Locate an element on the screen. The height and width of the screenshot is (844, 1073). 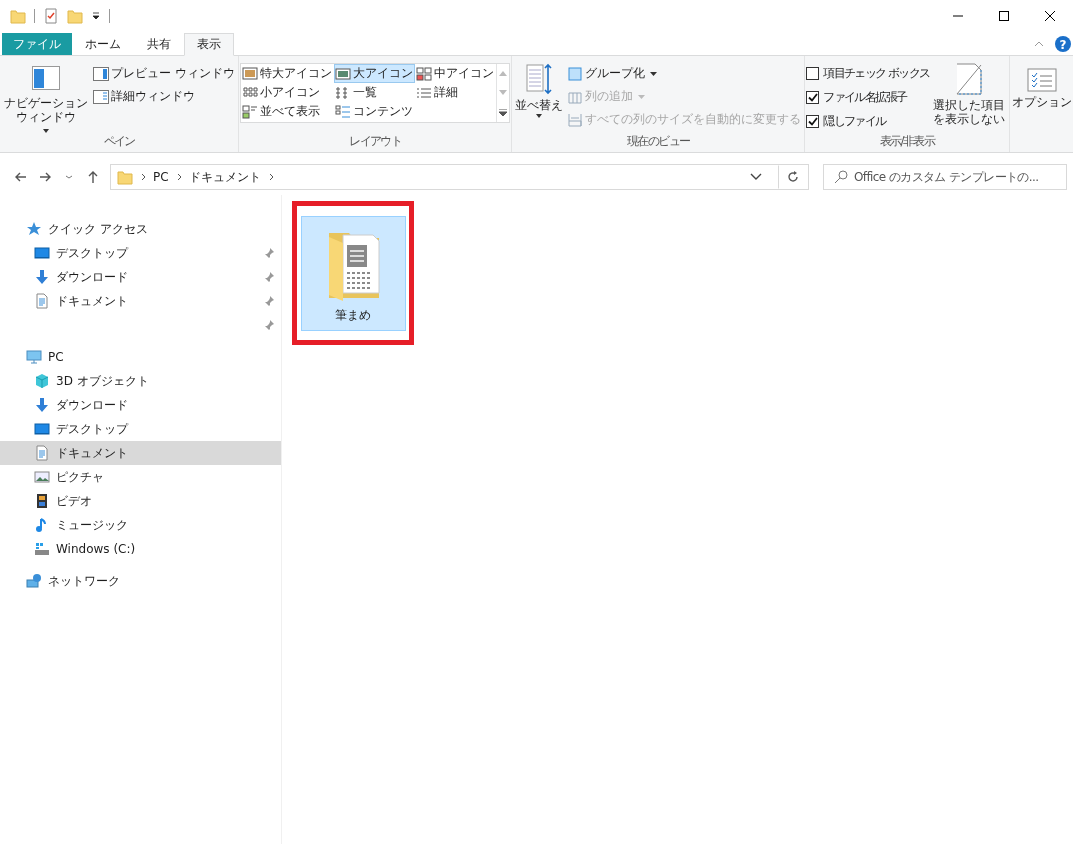
layout-option: 大アイコン is located at coordinates (375, 73).